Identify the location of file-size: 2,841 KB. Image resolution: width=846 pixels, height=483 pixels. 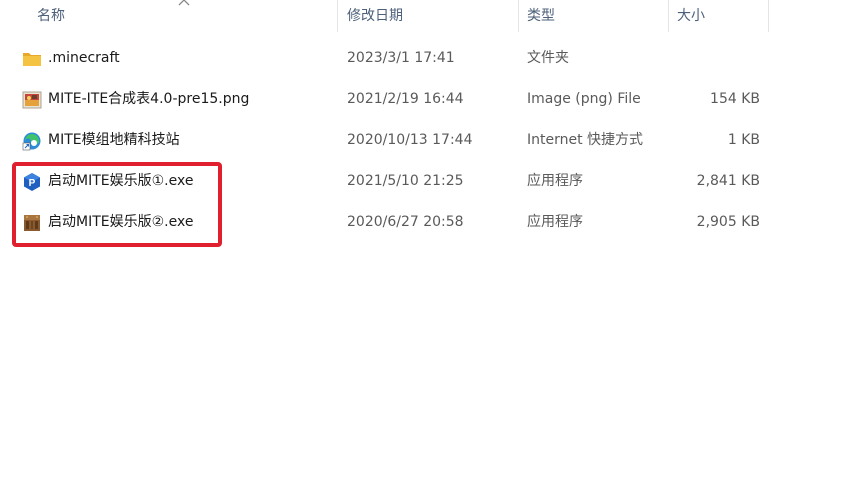
(728, 181).